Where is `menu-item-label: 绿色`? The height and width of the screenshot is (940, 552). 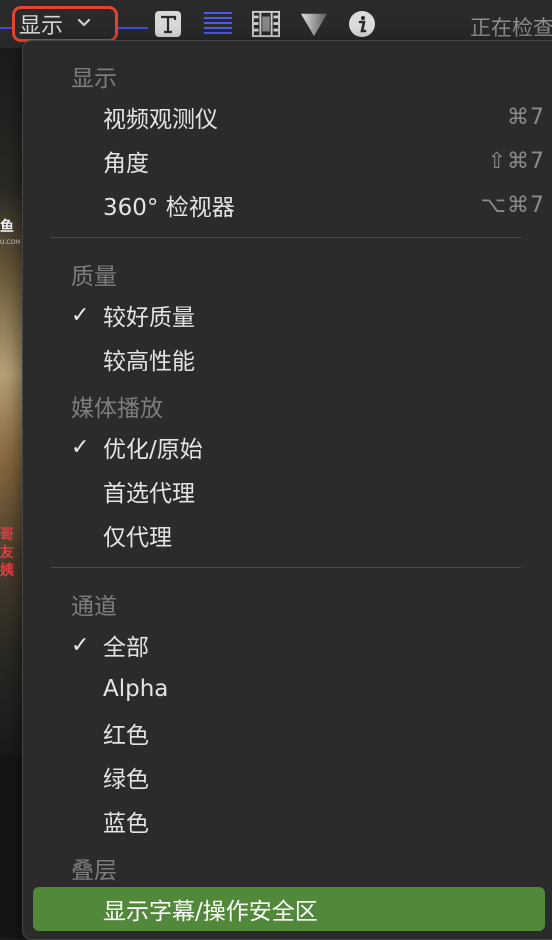 menu-item-label: 绿色 is located at coordinates (126, 780).